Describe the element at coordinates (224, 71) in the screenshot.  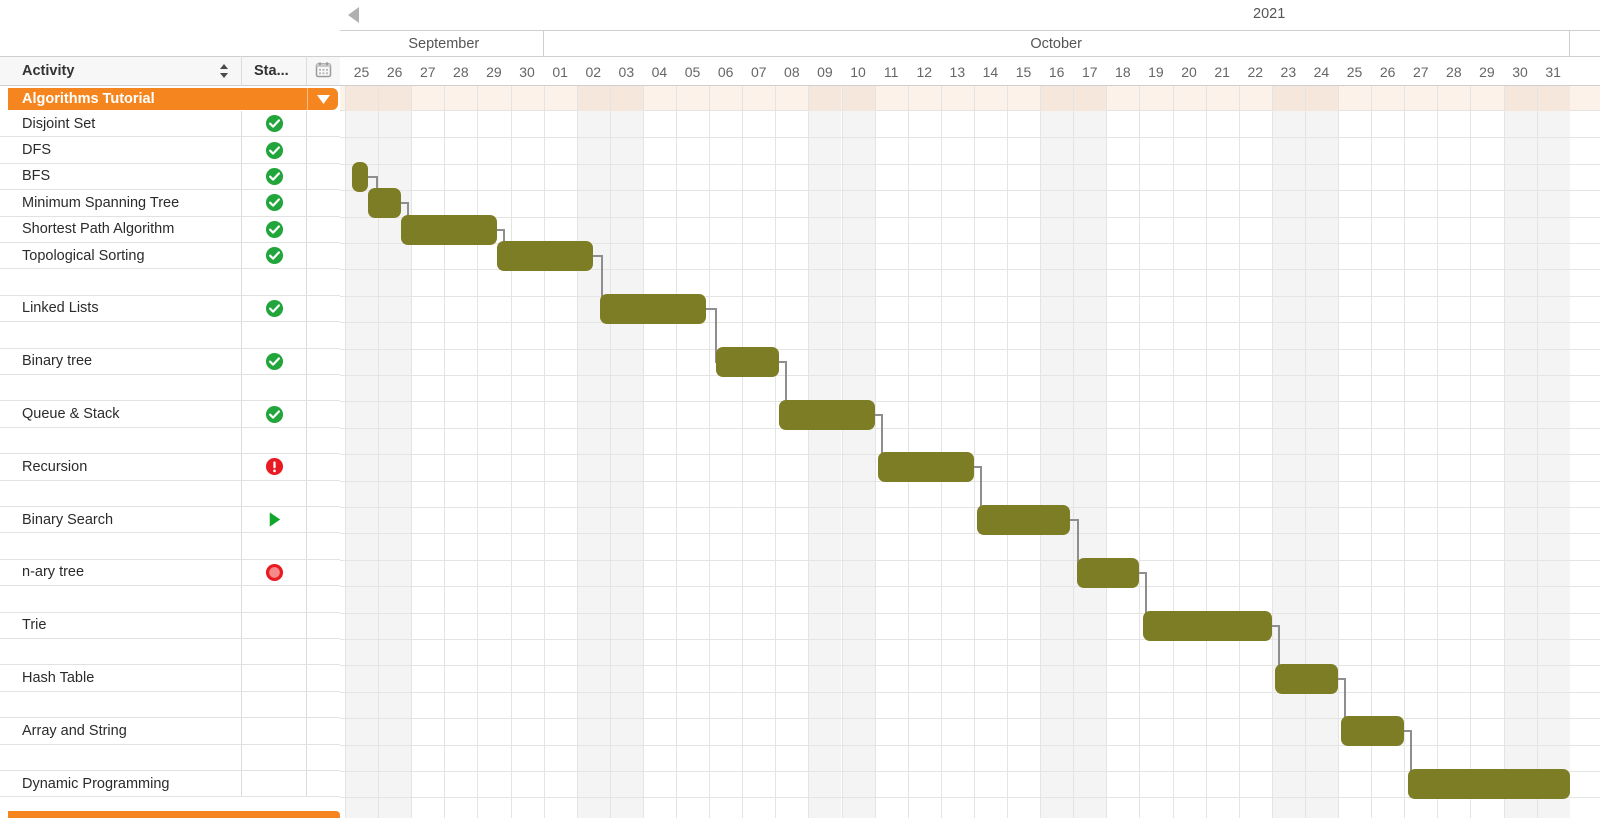
I see `sort-arrows-icon` at that location.